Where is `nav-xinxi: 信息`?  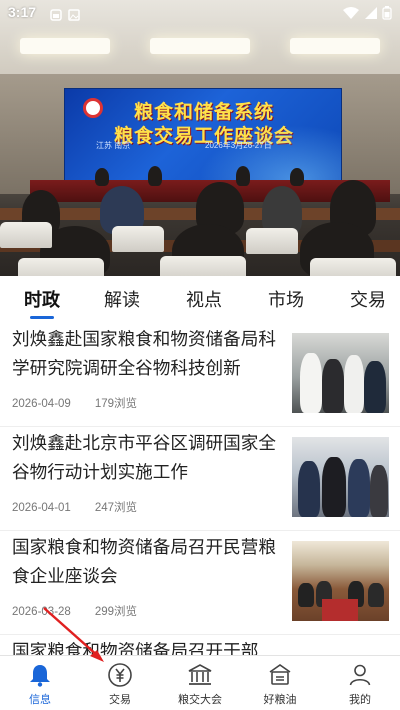 nav-xinxi: 信息 is located at coordinates (40, 683).